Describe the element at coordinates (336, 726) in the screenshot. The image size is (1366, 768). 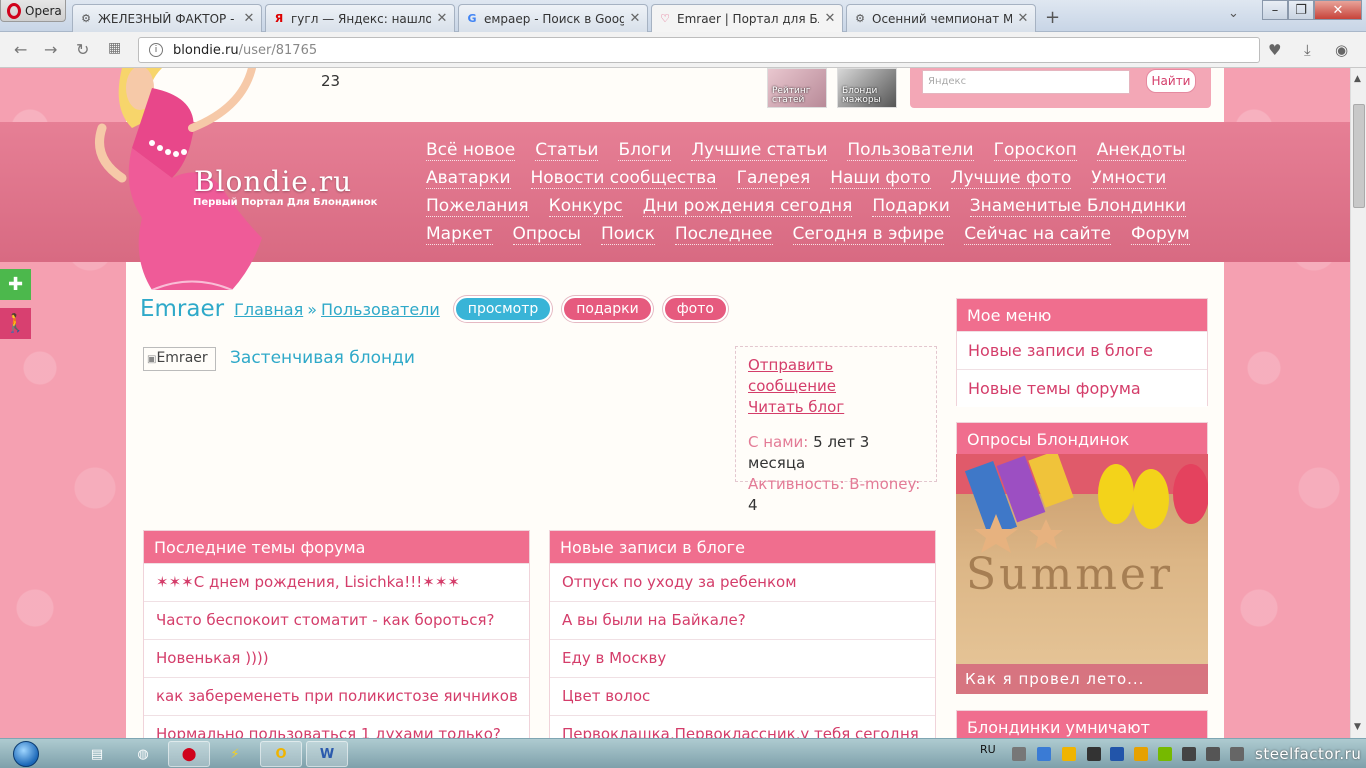
I see `list-item: Нормально пользоваться 1 духами только?` at that location.